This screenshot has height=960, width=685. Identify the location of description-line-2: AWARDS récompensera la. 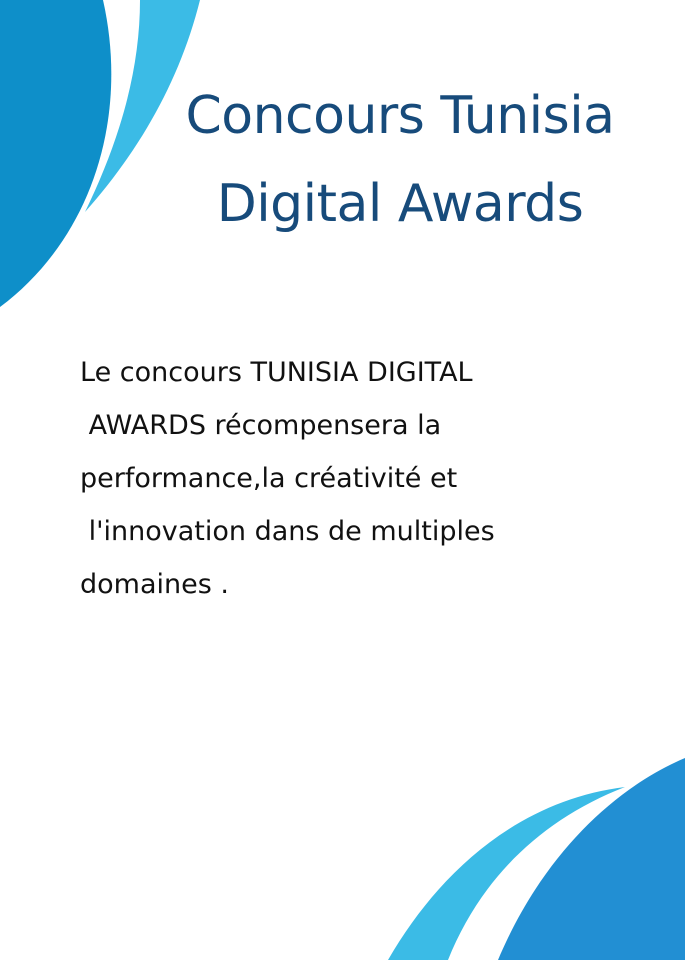
(261, 425).